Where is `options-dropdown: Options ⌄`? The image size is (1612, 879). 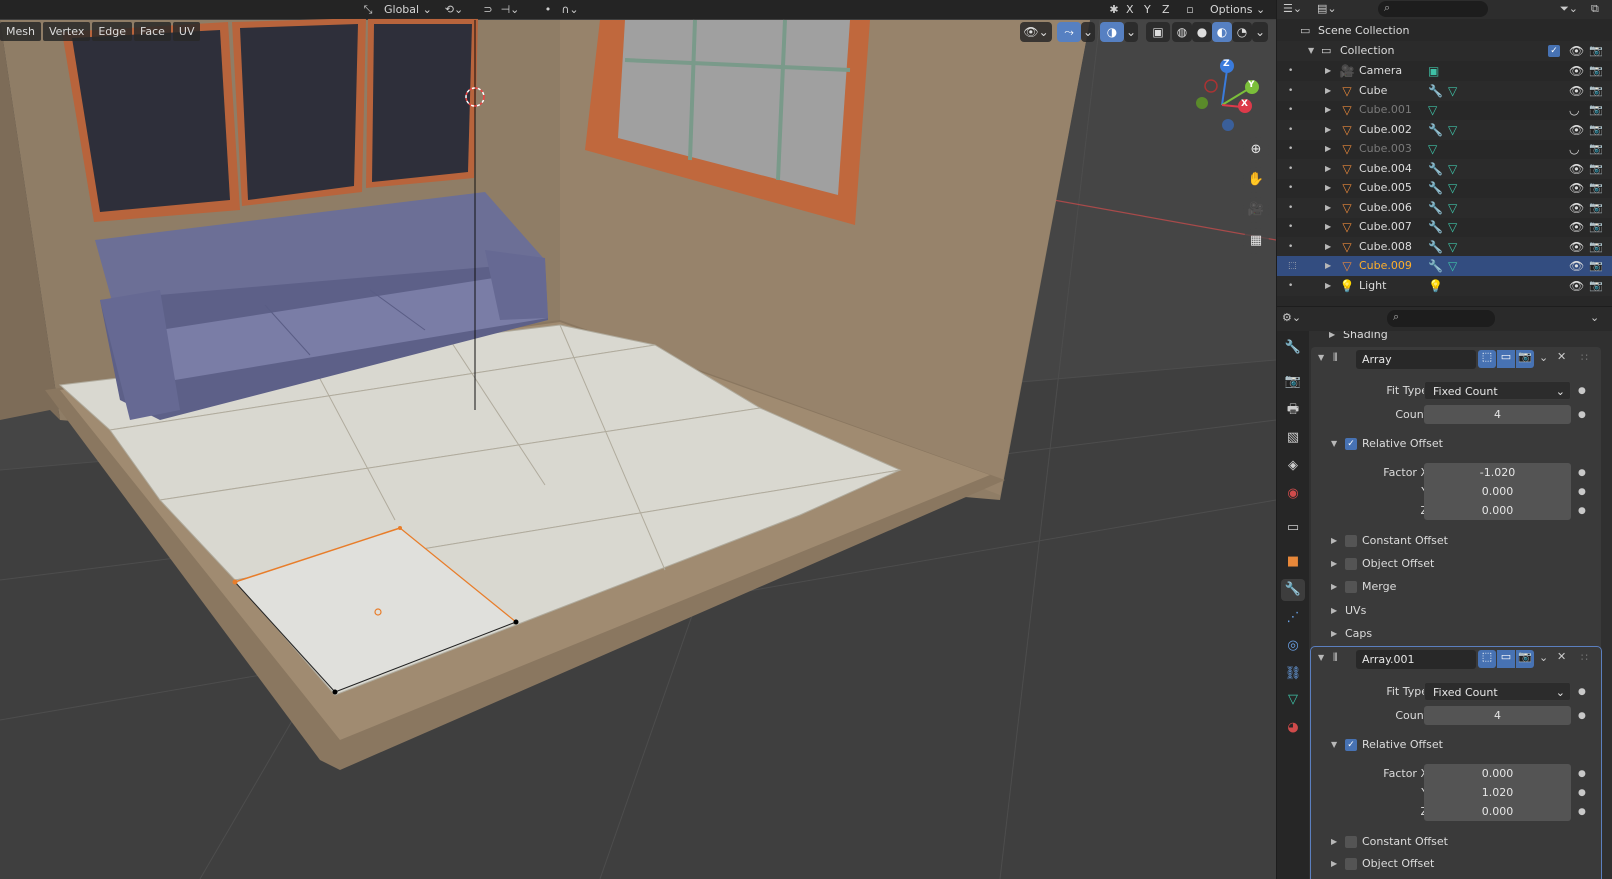 options-dropdown: Options ⌄ is located at coordinates (1237, 9).